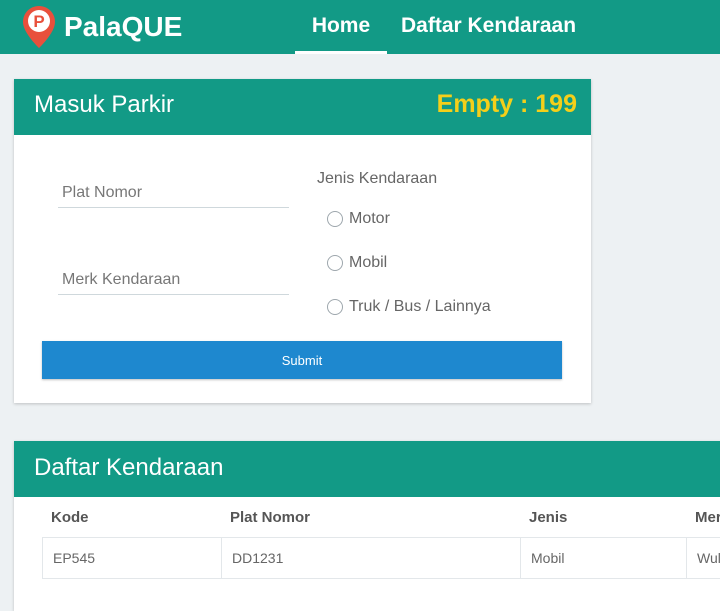  What do you see at coordinates (104, 104) in the screenshot?
I see `card-title: Masuk Parkir` at bounding box center [104, 104].